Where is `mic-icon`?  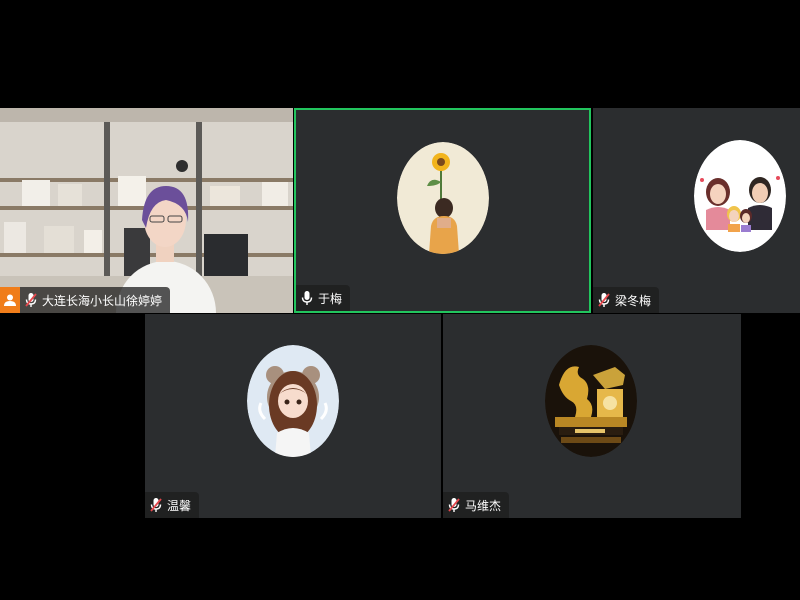
mic-icon is located at coordinates (307, 298).